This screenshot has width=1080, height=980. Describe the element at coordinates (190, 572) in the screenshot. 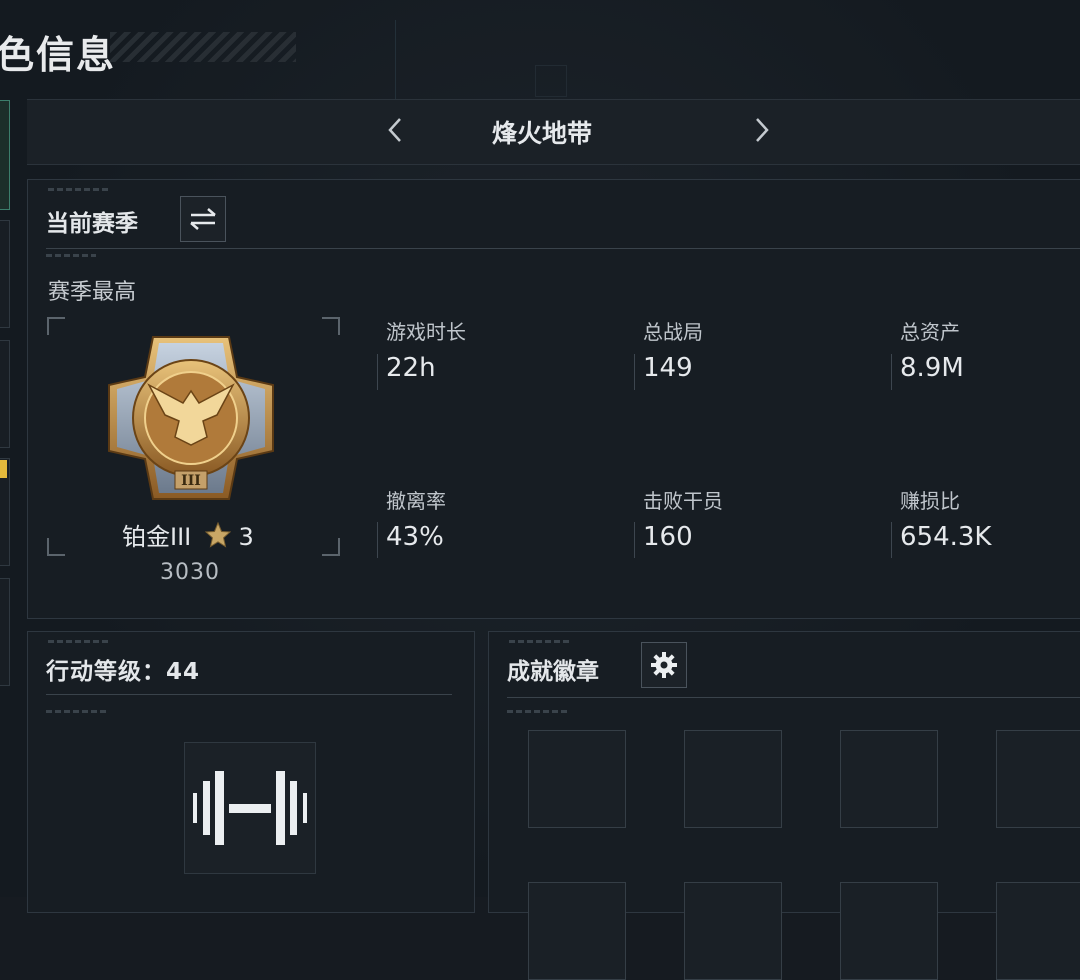

I see `rank-score: 3030` at that location.